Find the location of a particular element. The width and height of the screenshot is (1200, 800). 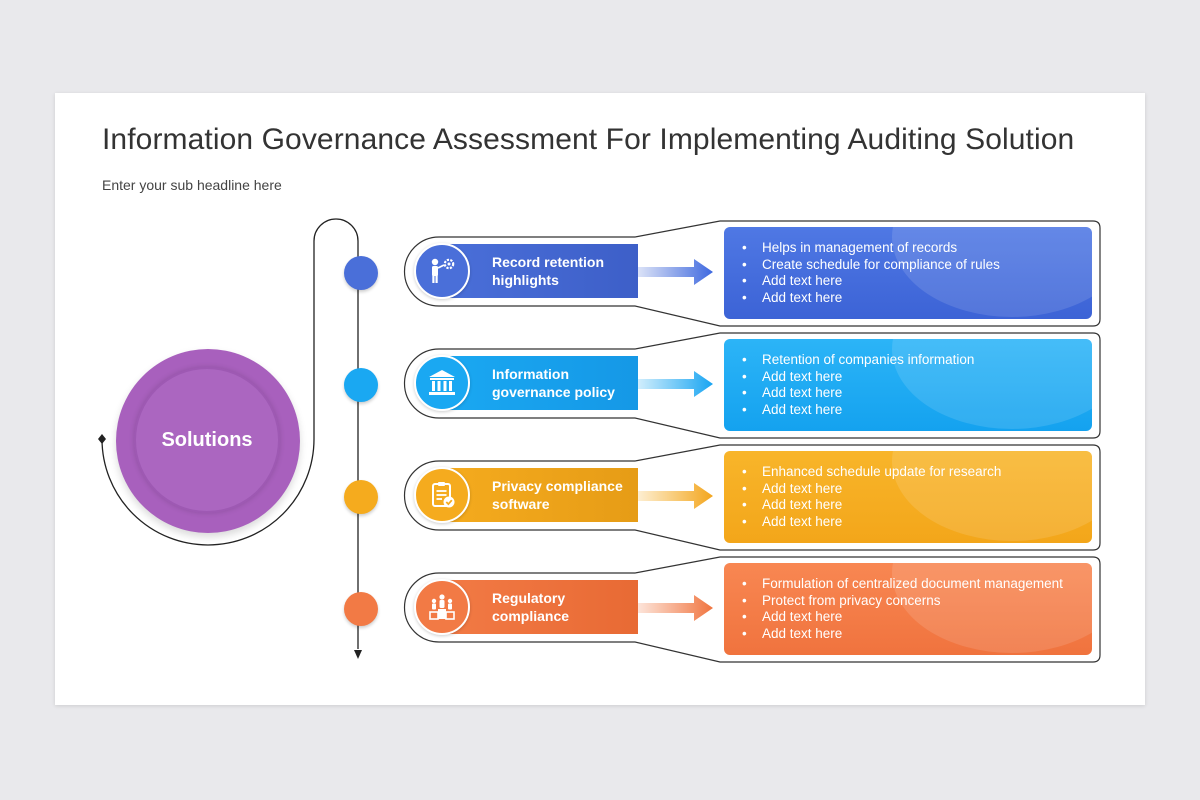

solution-pill: Regulatory compliance is located at coordinates (524, 607).